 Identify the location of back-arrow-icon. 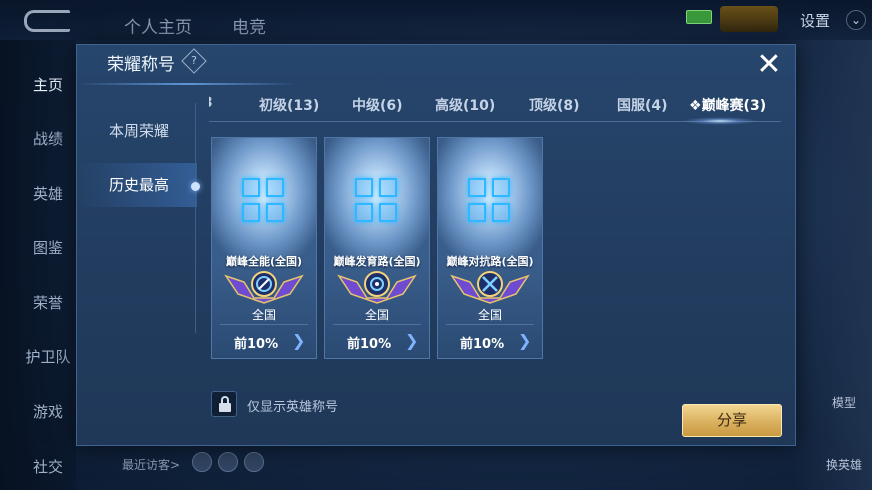
(47, 21).